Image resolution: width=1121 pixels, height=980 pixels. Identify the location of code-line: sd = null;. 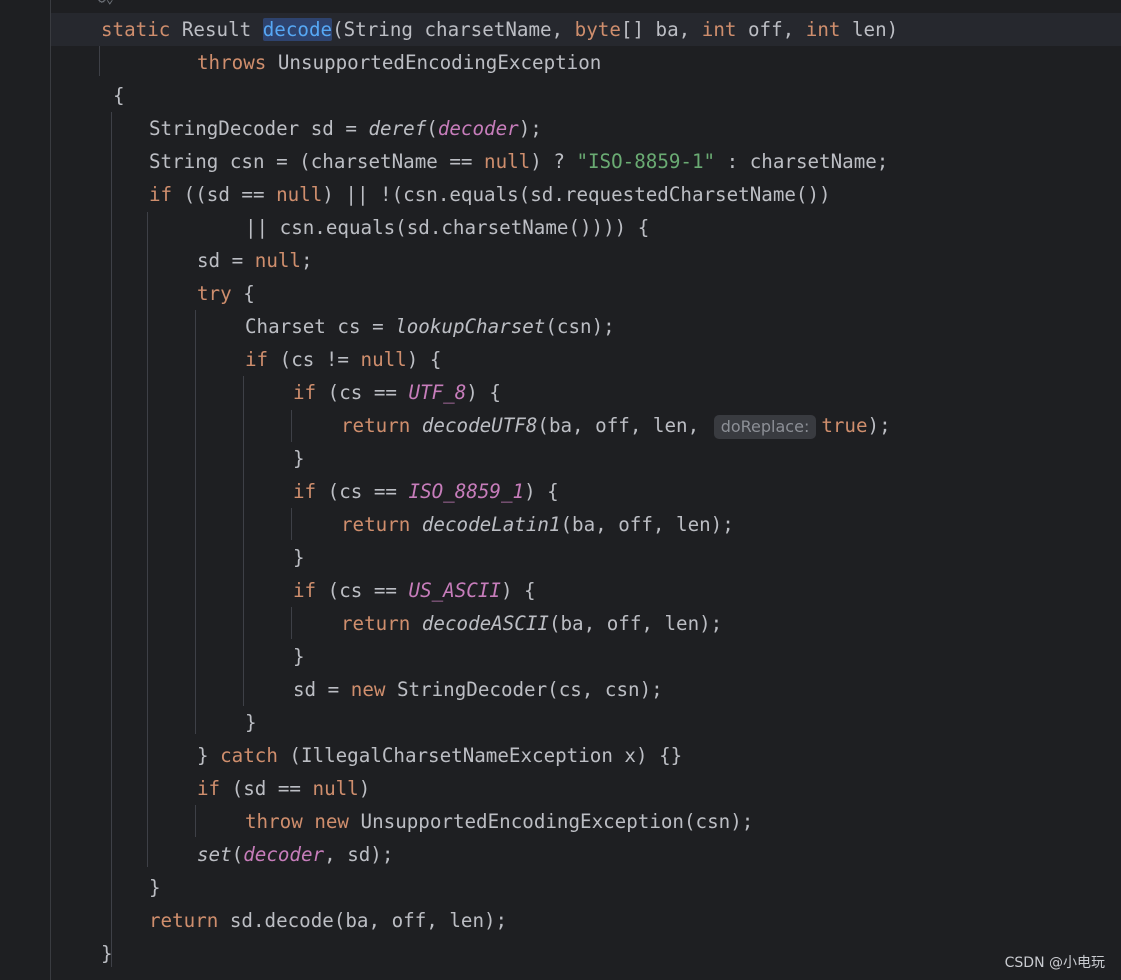
(586, 260).